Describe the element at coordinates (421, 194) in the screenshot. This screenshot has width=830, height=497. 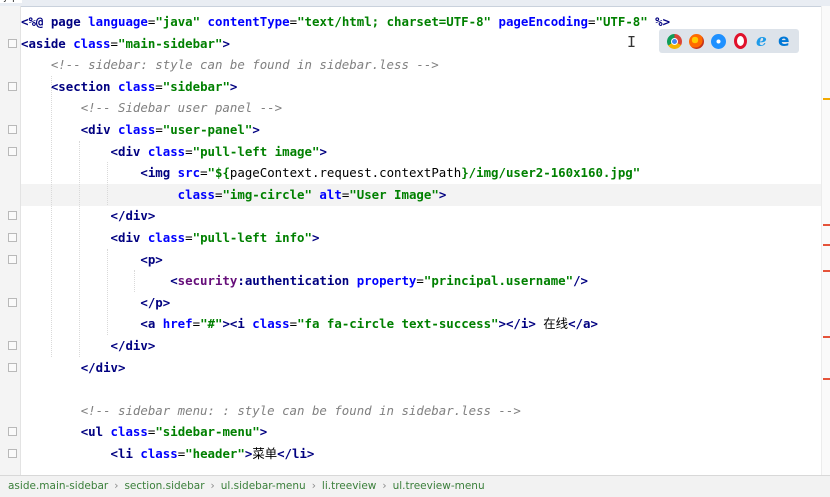
I see `code-line: class="img-circle" alt="User Image">` at that location.